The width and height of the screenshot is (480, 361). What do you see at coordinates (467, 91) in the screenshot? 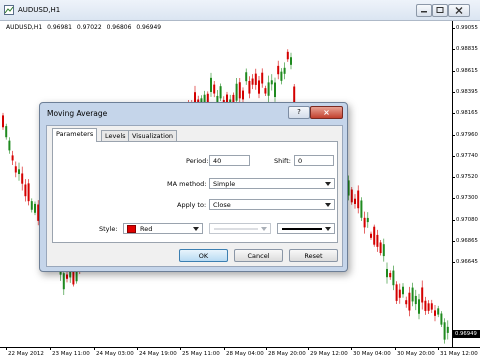
I see `price-label: 0.98395` at bounding box center [467, 91].